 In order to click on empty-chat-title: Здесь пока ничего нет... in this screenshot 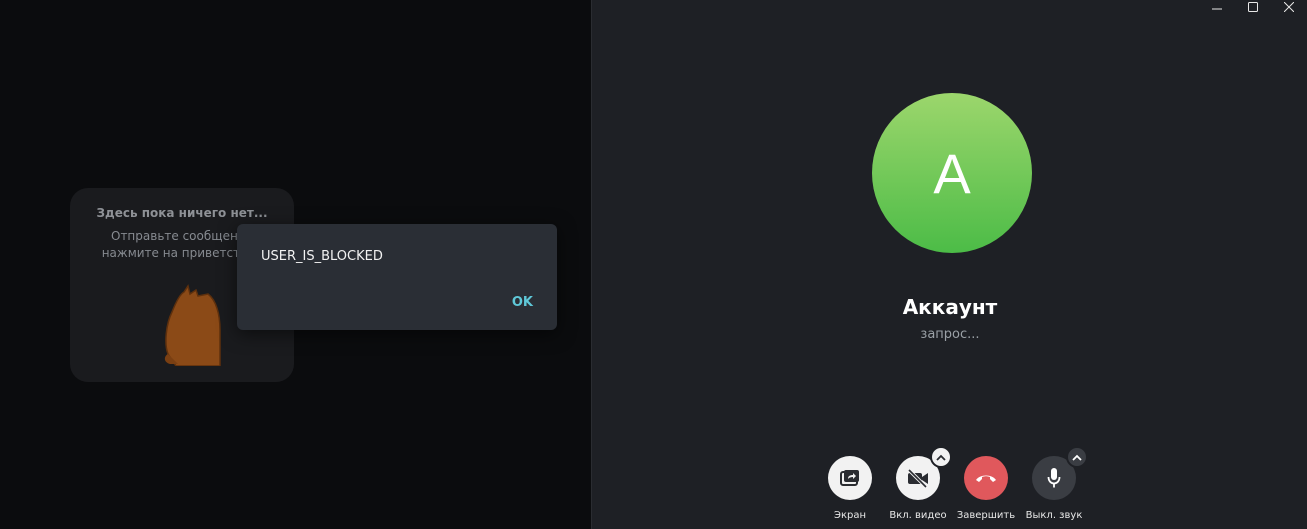, I will do `click(182, 213)`.